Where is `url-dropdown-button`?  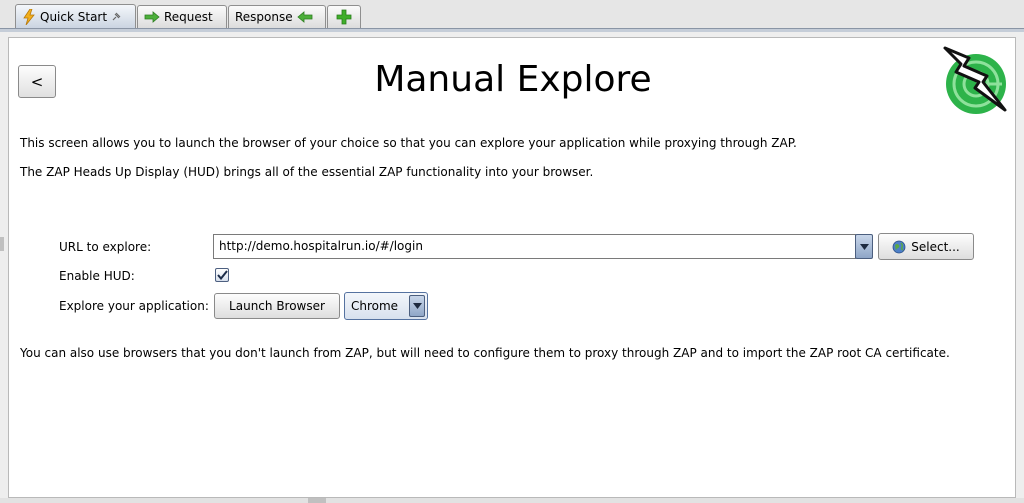
url-dropdown-button is located at coordinates (864, 246).